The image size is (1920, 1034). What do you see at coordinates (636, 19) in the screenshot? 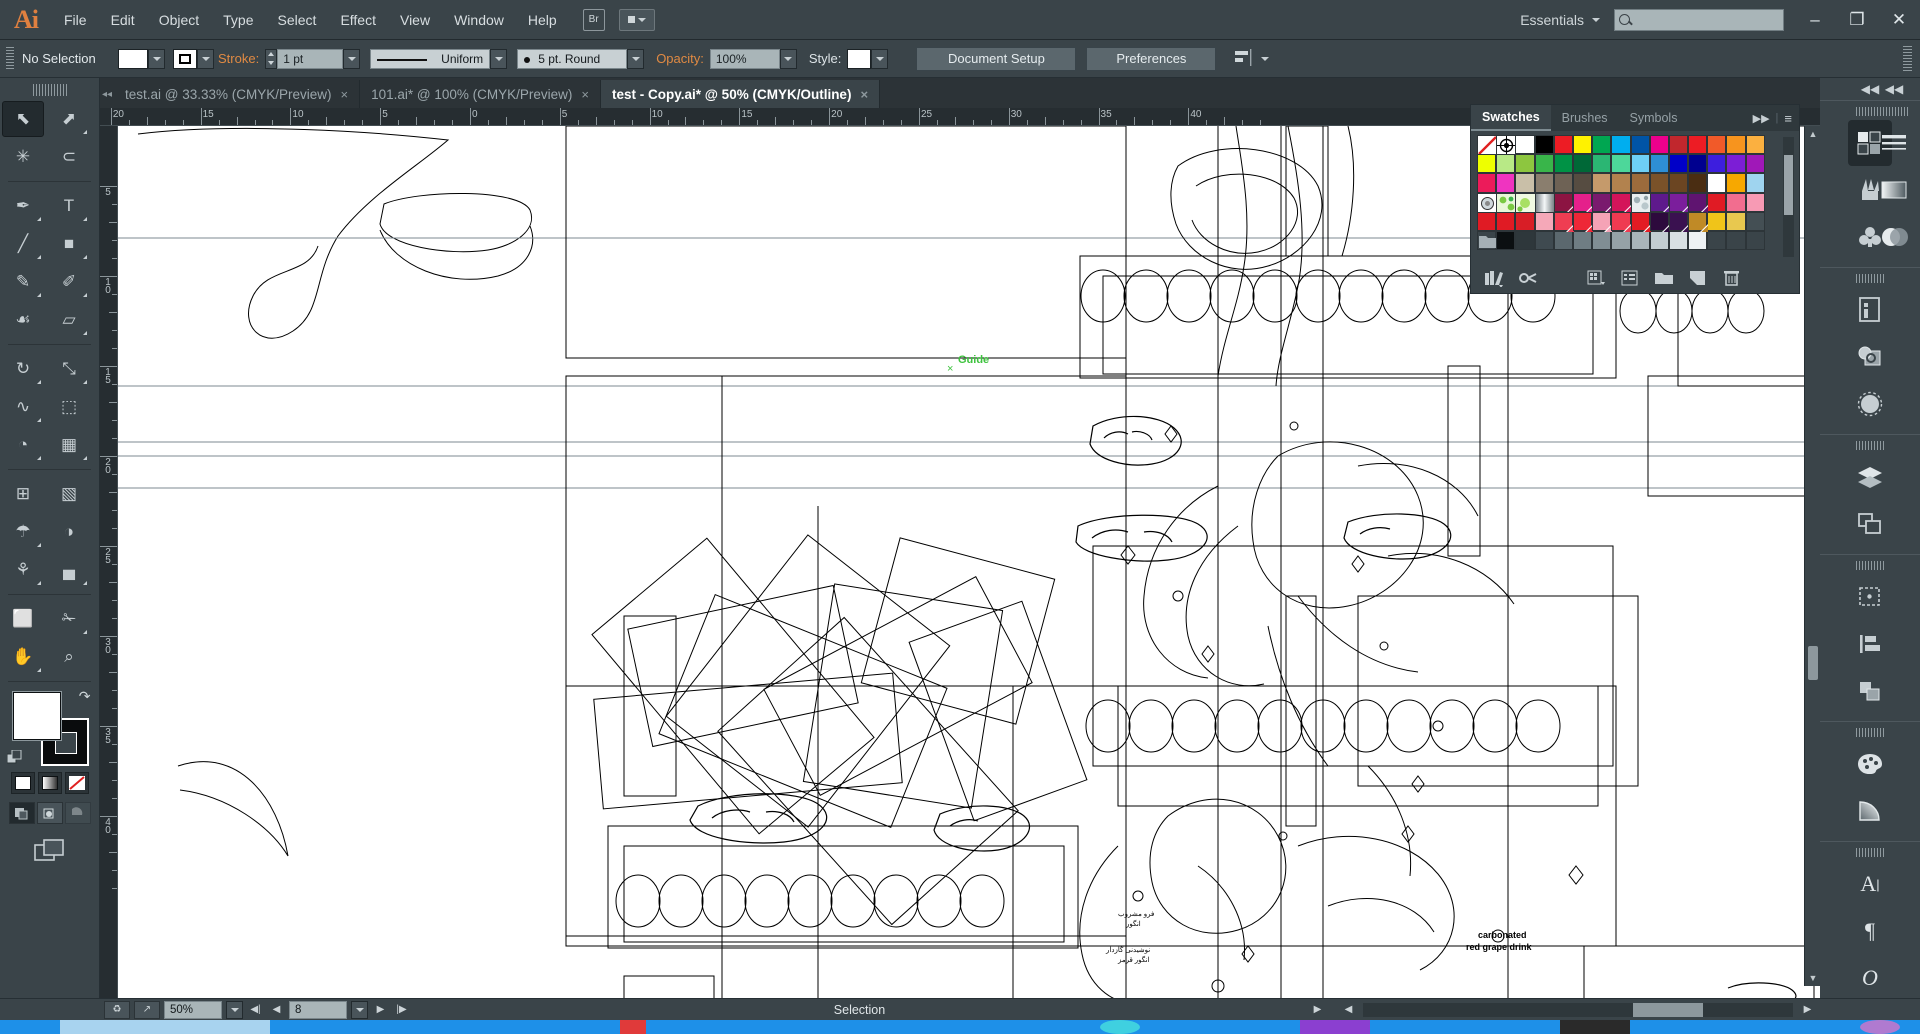
I see `arrange-documents-icon` at bounding box center [636, 19].